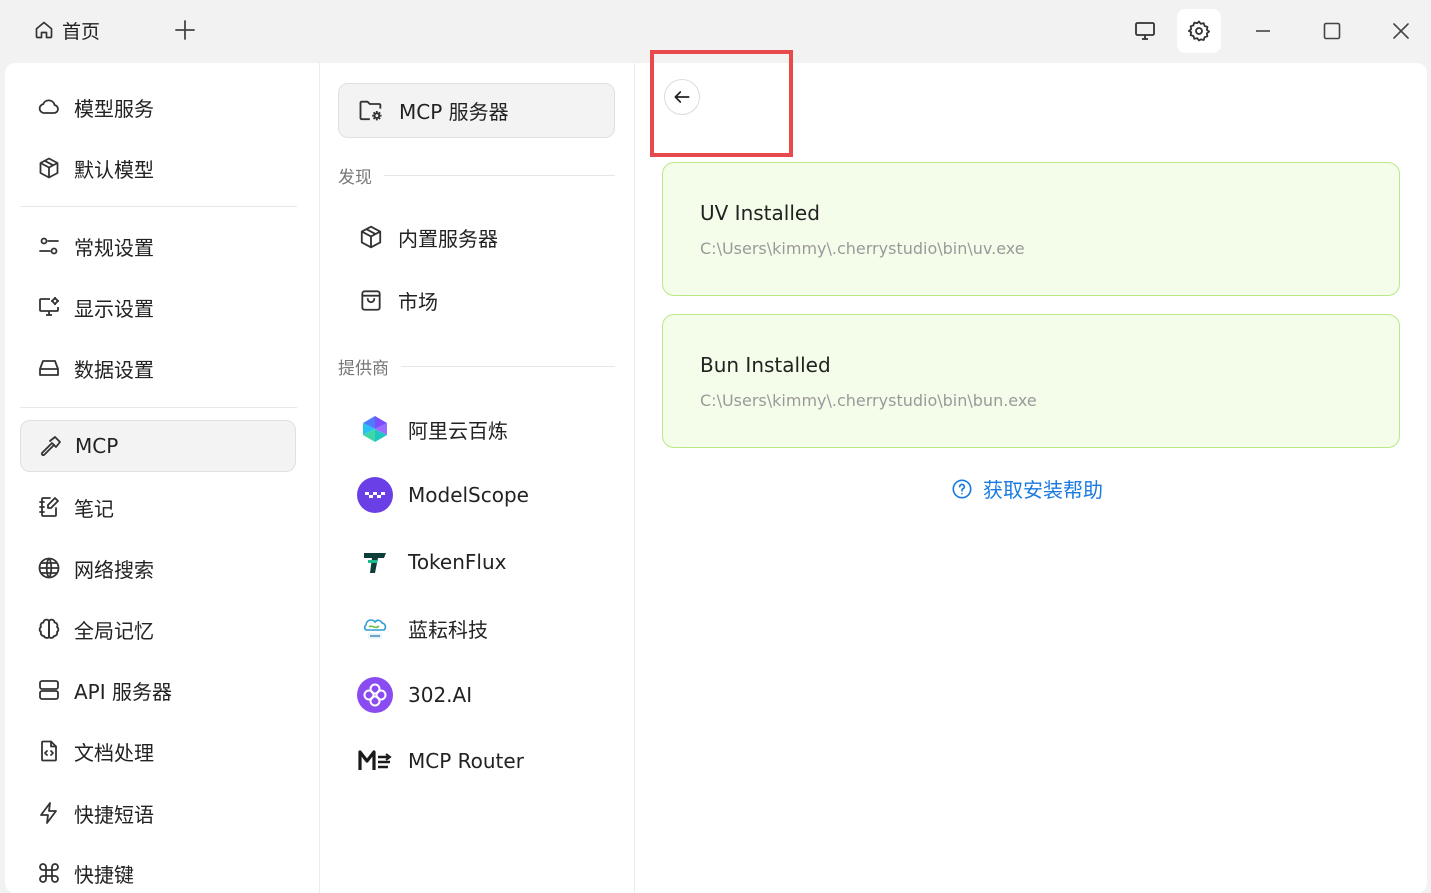  Describe the element at coordinates (468, 495) in the screenshot. I see `provider-label: ModelScope` at that location.